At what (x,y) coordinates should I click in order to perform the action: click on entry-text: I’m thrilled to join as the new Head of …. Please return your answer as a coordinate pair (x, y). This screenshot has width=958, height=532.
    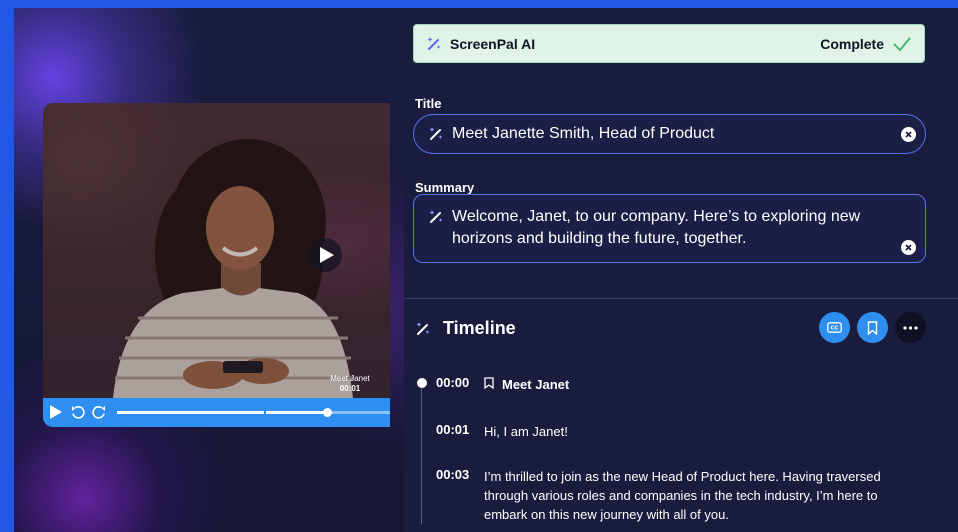
    Looking at the image, I should click on (682, 495).